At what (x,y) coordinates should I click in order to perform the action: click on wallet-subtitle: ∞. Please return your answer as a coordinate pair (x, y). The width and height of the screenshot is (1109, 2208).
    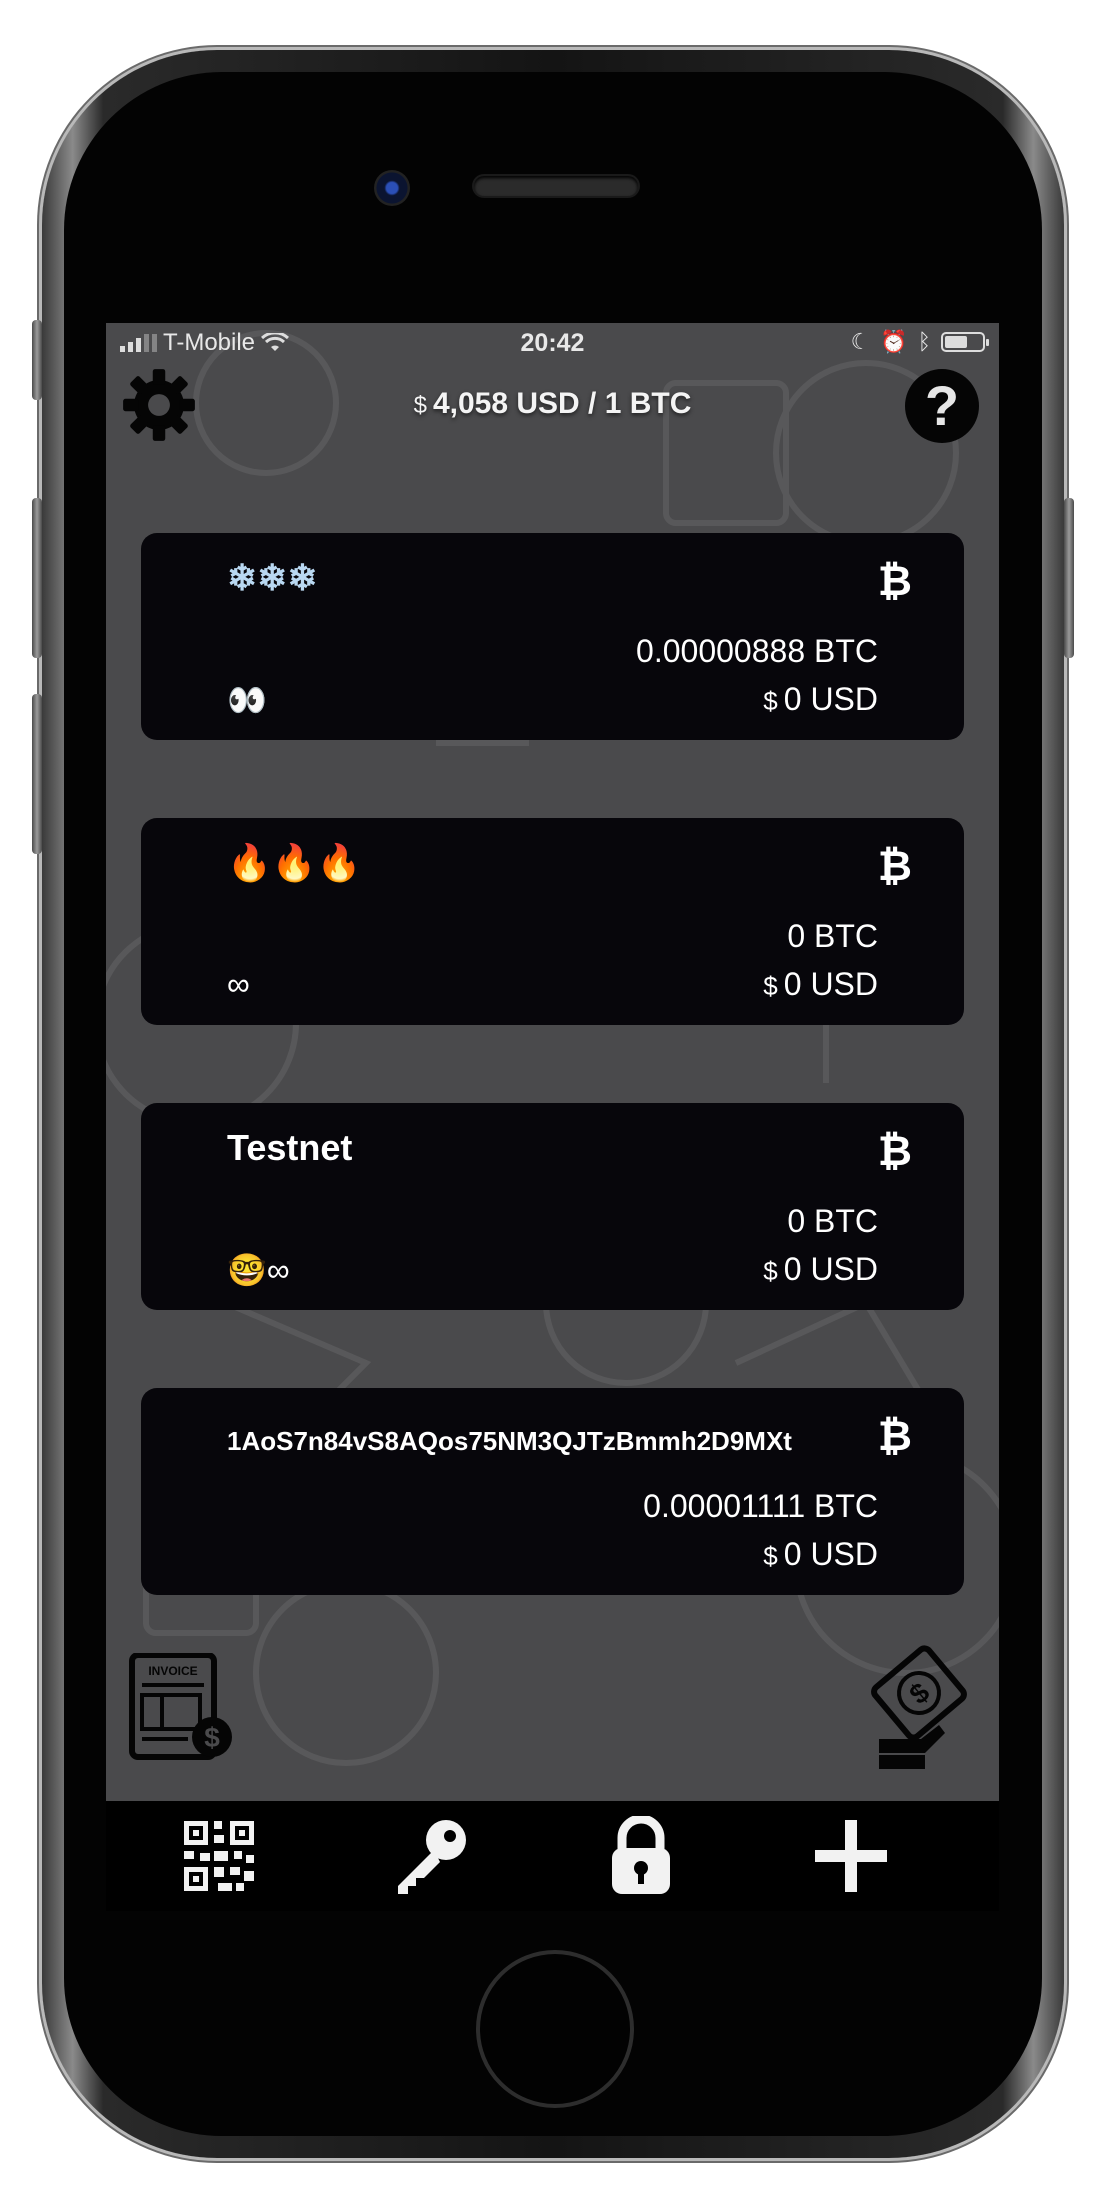
    Looking at the image, I should click on (238, 984).